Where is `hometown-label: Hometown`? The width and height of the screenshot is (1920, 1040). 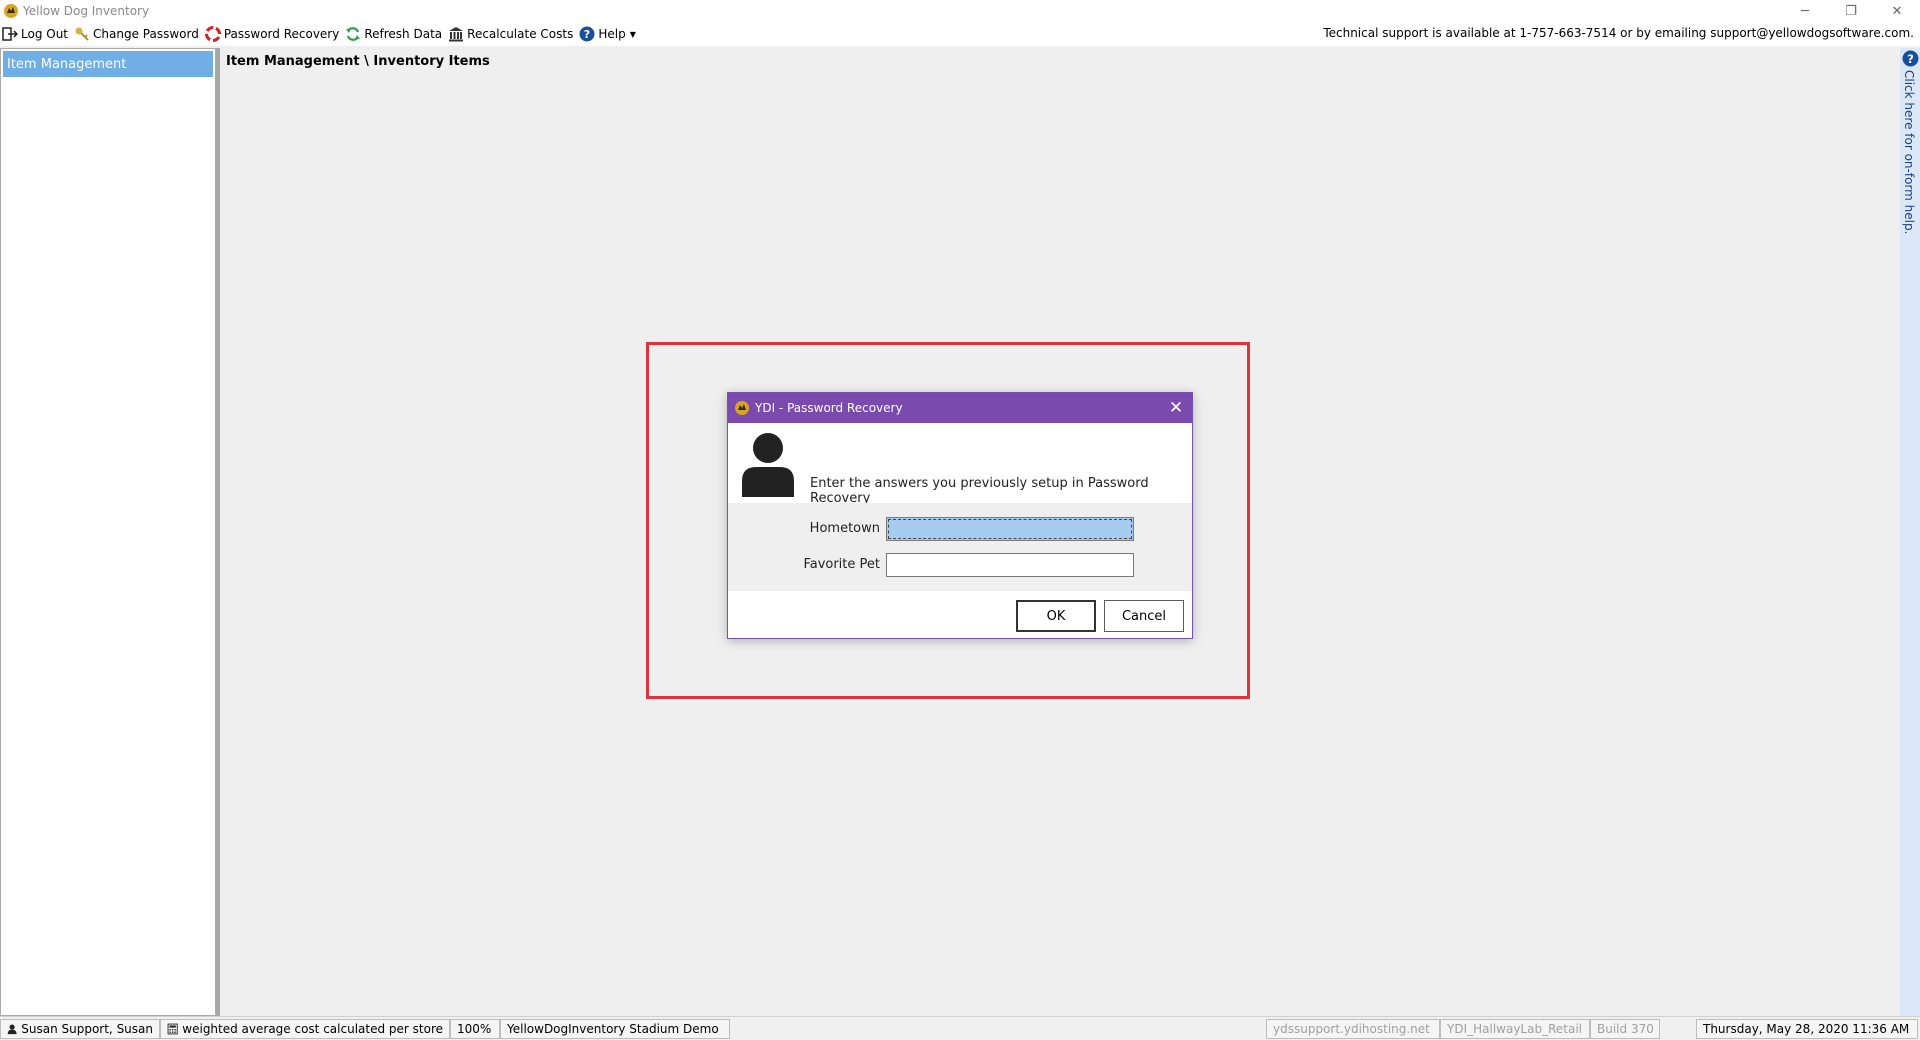 hometown-label: Hometown is located at coordinates (844, 528).